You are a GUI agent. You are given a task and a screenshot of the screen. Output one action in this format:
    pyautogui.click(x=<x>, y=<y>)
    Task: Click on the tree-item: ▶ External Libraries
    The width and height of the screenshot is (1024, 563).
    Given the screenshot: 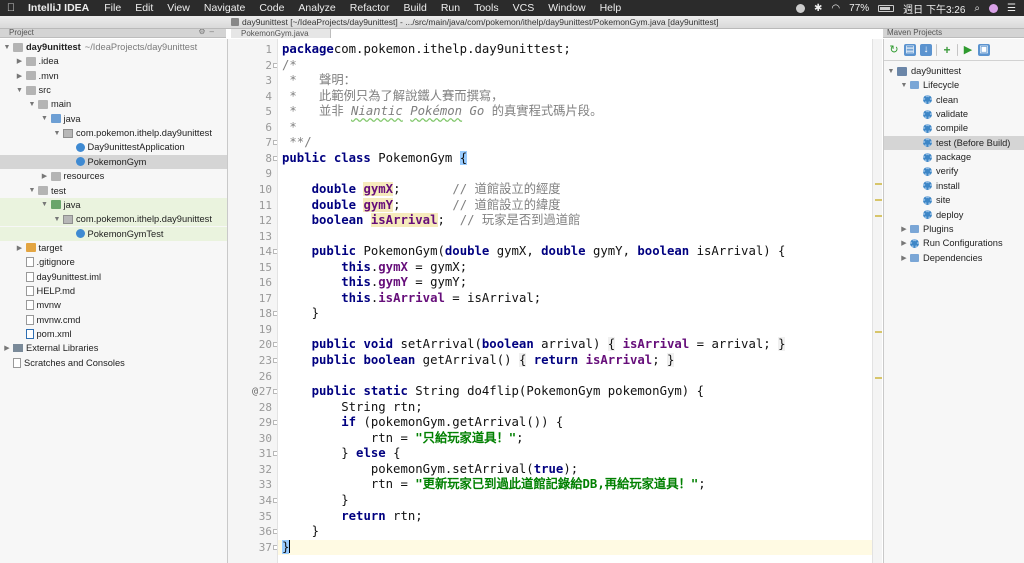 What is the action you would take?
    pyautogui.click(x=113, y=348)
    